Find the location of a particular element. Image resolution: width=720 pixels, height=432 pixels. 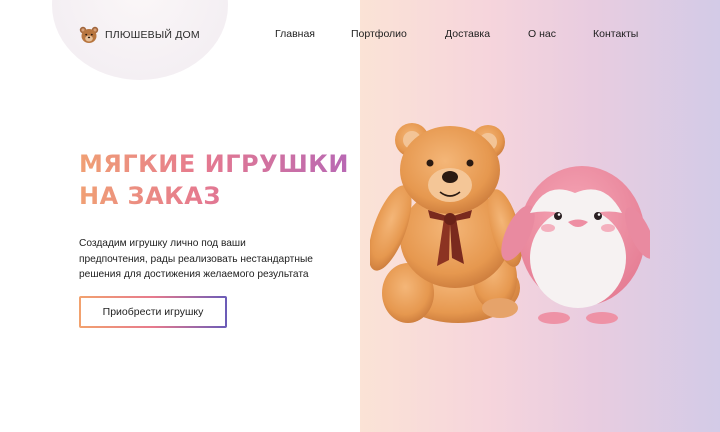

nav-item-portfolio: Портфолио is located at coordinates (379, 34).